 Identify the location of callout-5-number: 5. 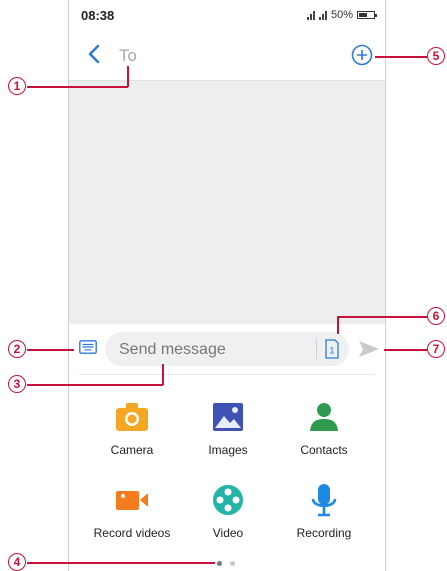
(436, 56).